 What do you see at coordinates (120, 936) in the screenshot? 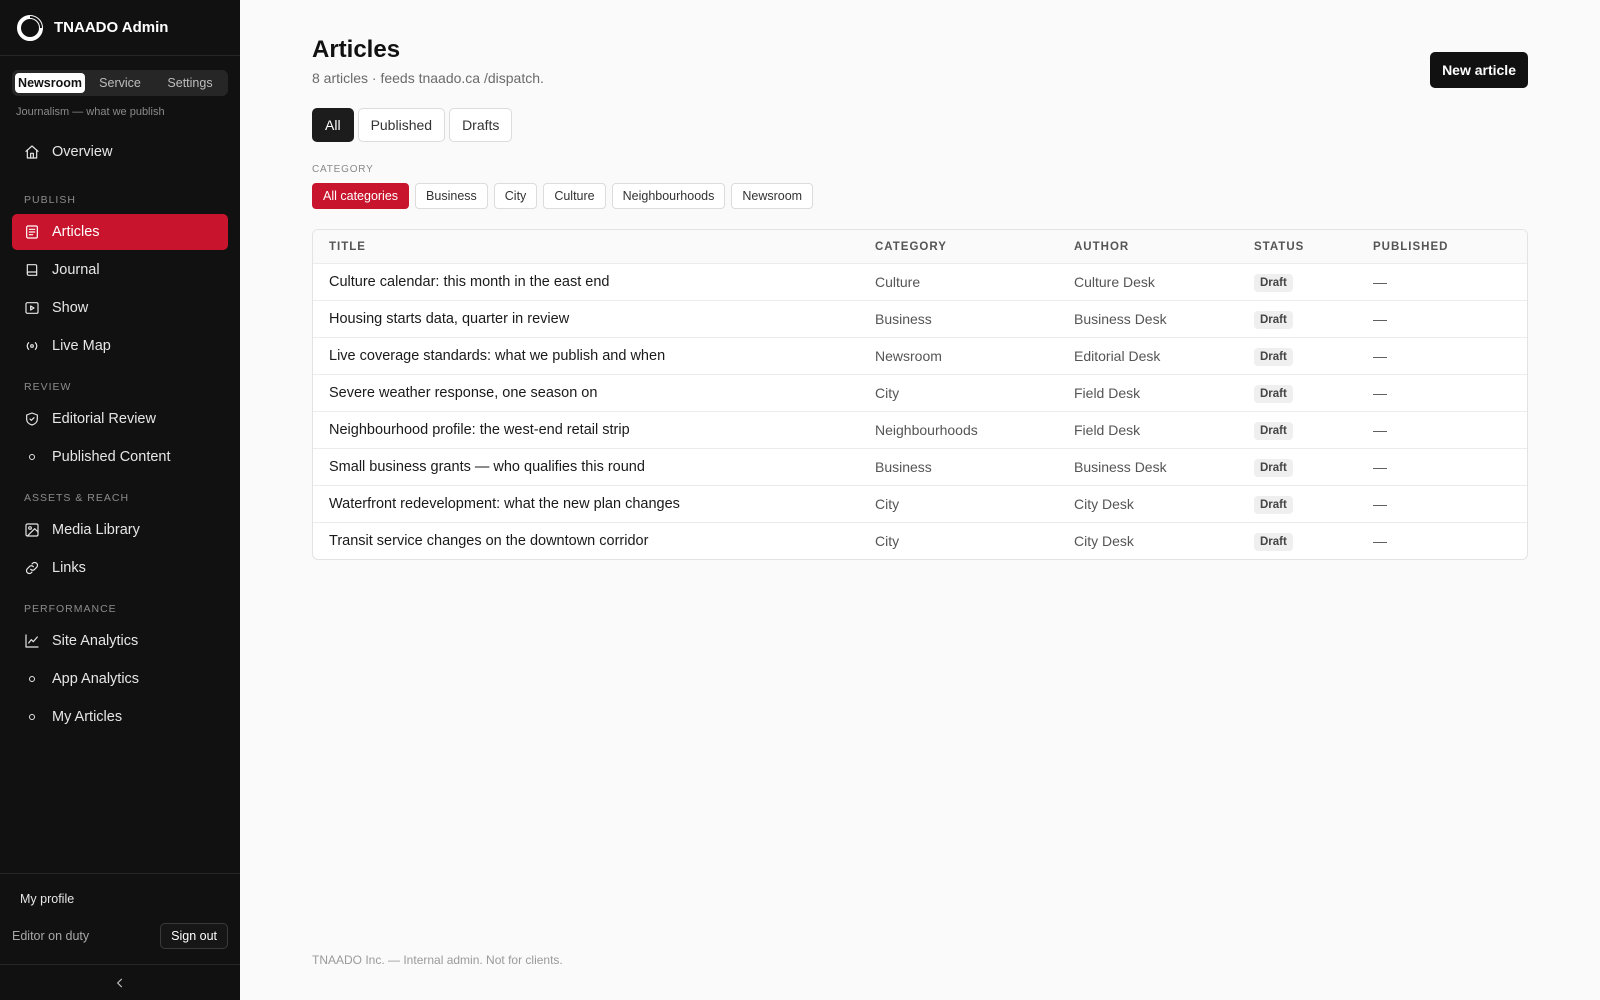
I see `sidebar-footer: My profile Editor on duty Sign out` at bounding box center [120, 936].